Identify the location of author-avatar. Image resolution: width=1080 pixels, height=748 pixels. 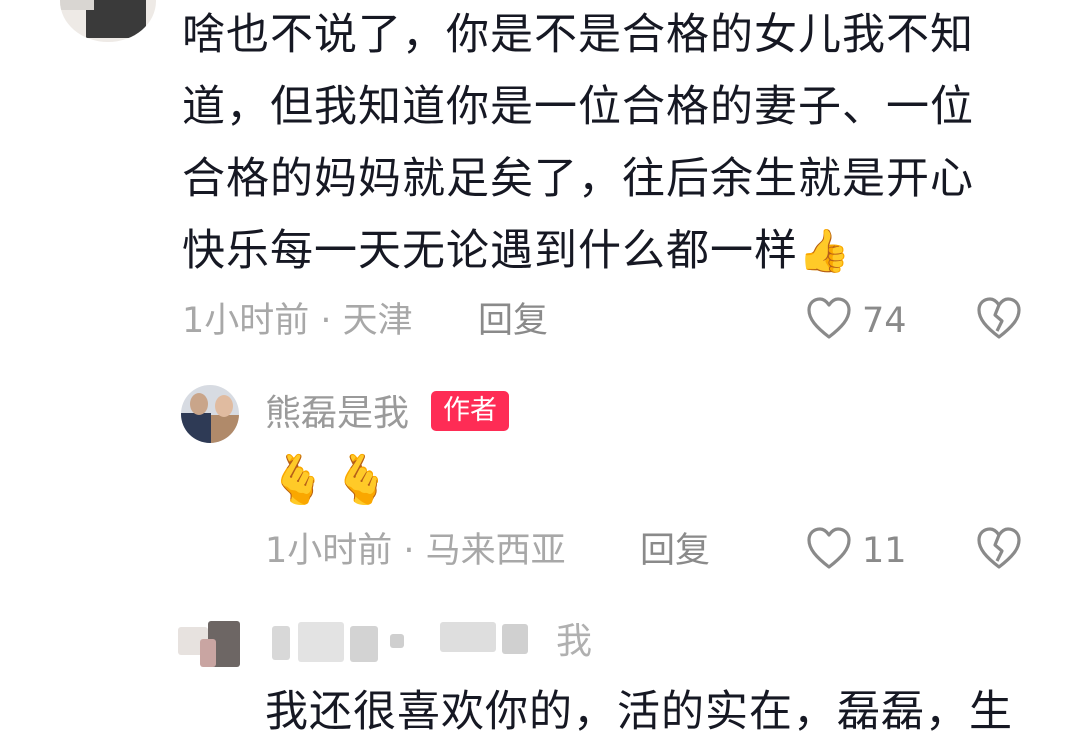
(210, 414).